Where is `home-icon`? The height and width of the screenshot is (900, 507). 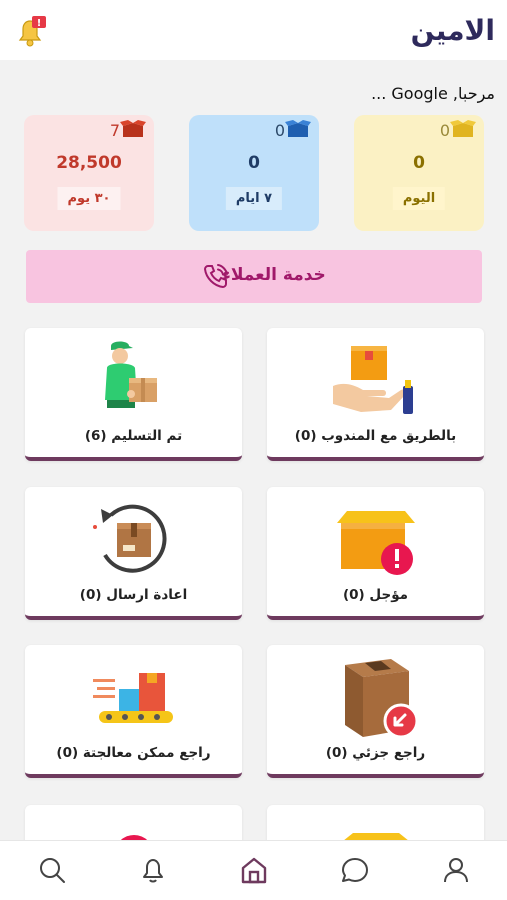
home-icon is located at coordinates (254, 870).